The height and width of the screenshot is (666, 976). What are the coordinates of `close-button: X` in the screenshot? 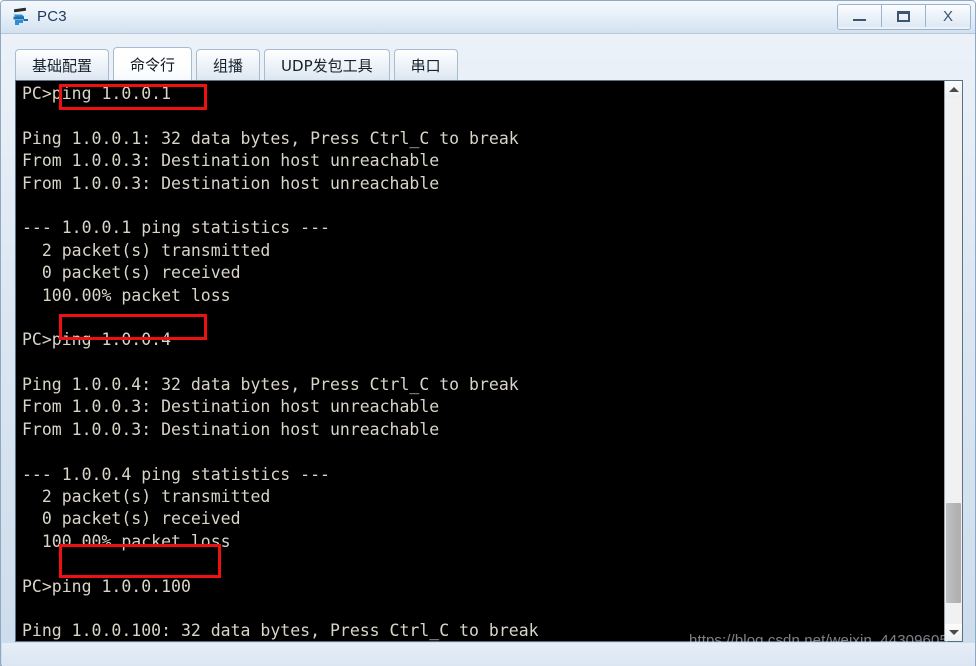 It's located at (948, 16).